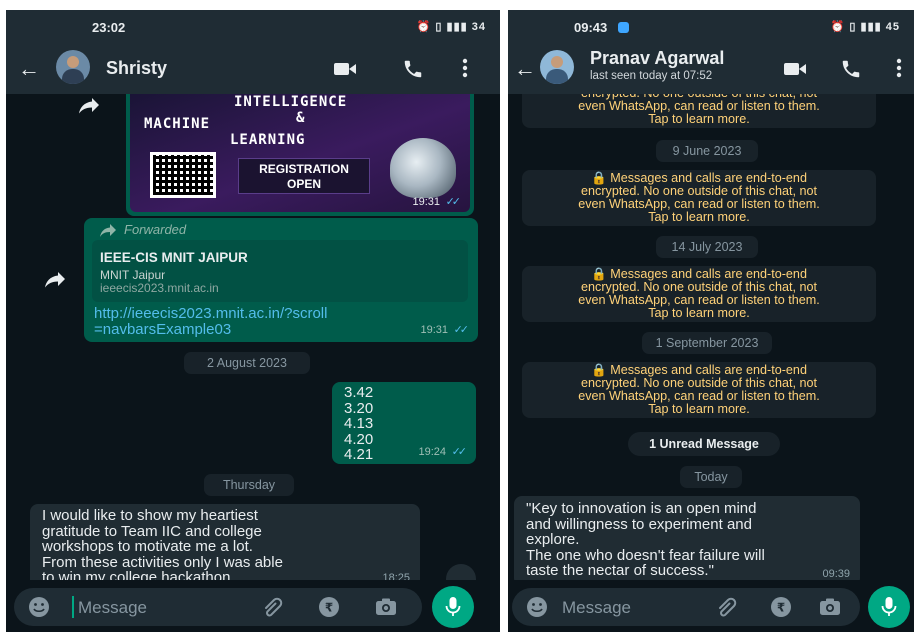 The image size is (914, 632). I want to click on link-preview-subtitle: MNIT Jaipur, so click(133, 275).